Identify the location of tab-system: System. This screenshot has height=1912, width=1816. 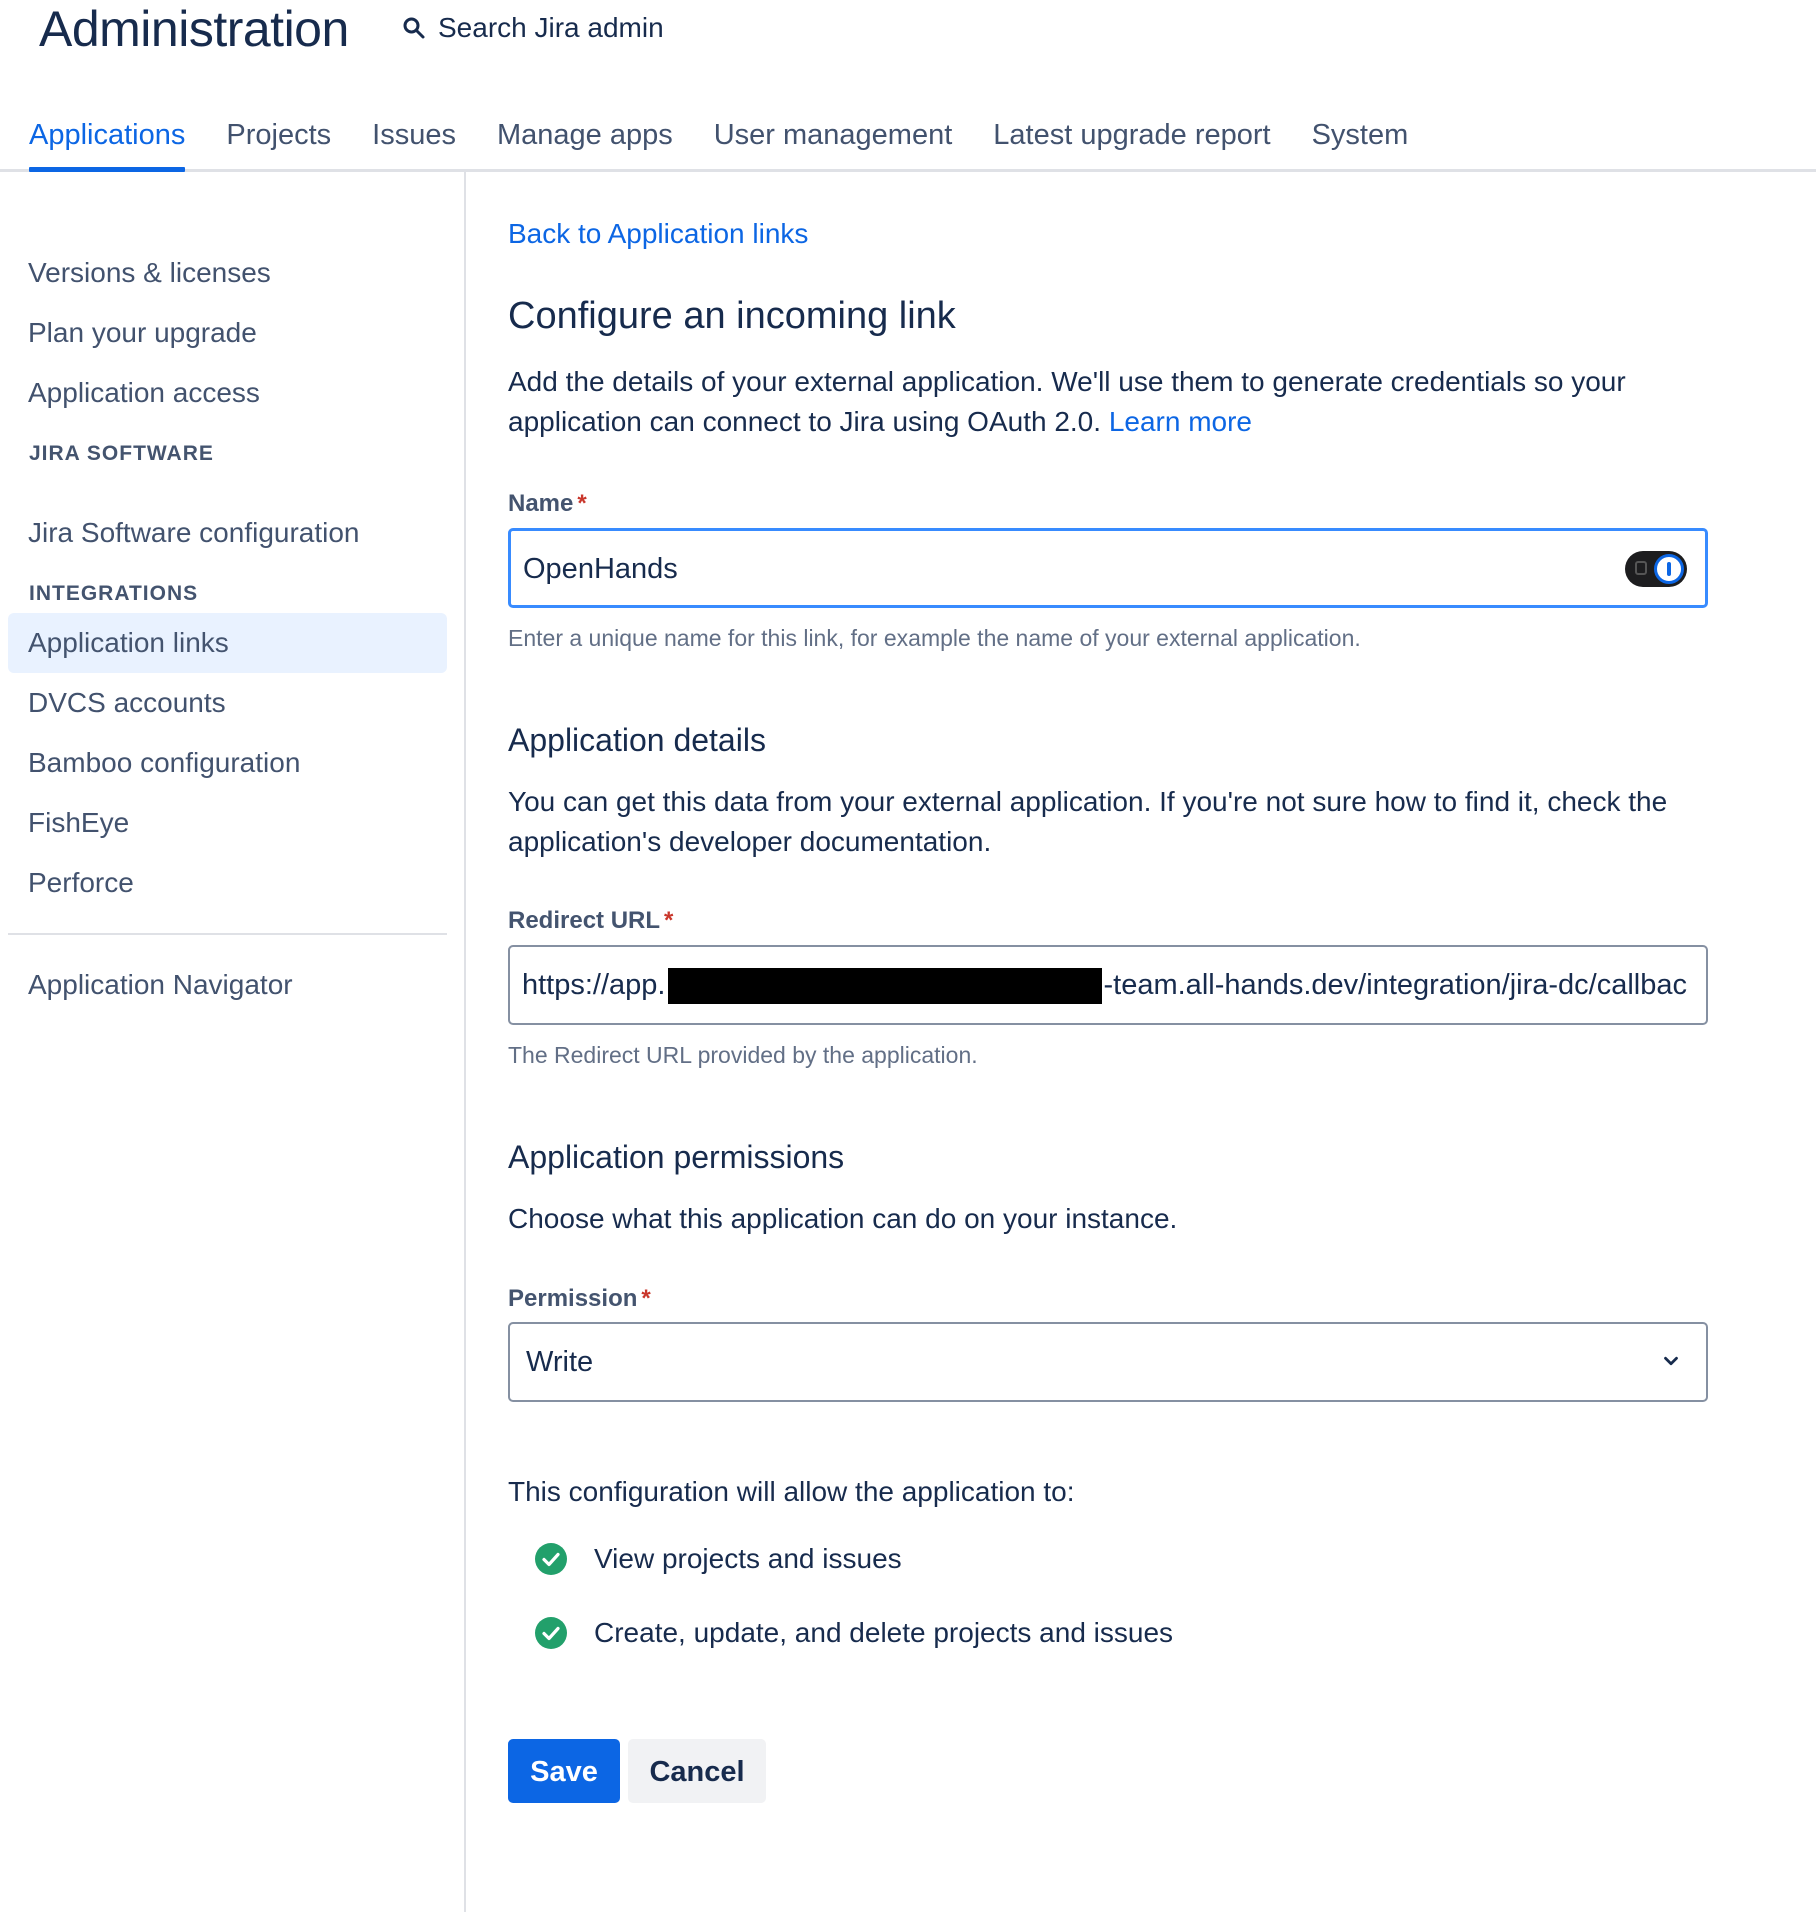
(1360, 139).